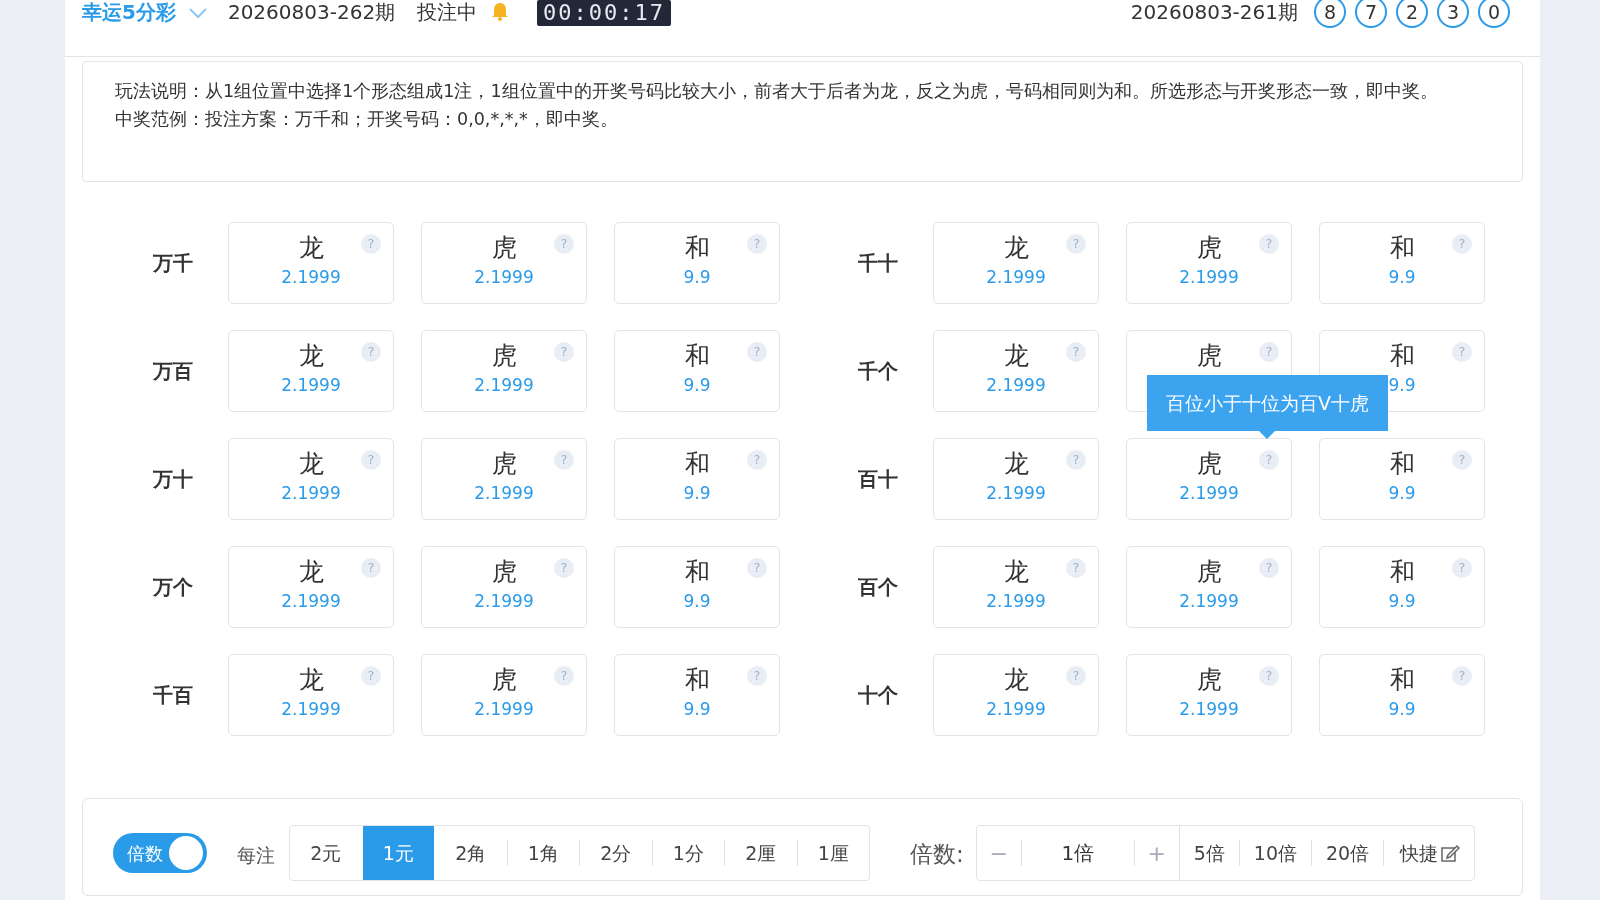 This screenshot has width=1600, height=900. What do you see at coordinates (173, 371) in the screenshot?
I see `position-label: 万百` at bounding box center [173, 371].